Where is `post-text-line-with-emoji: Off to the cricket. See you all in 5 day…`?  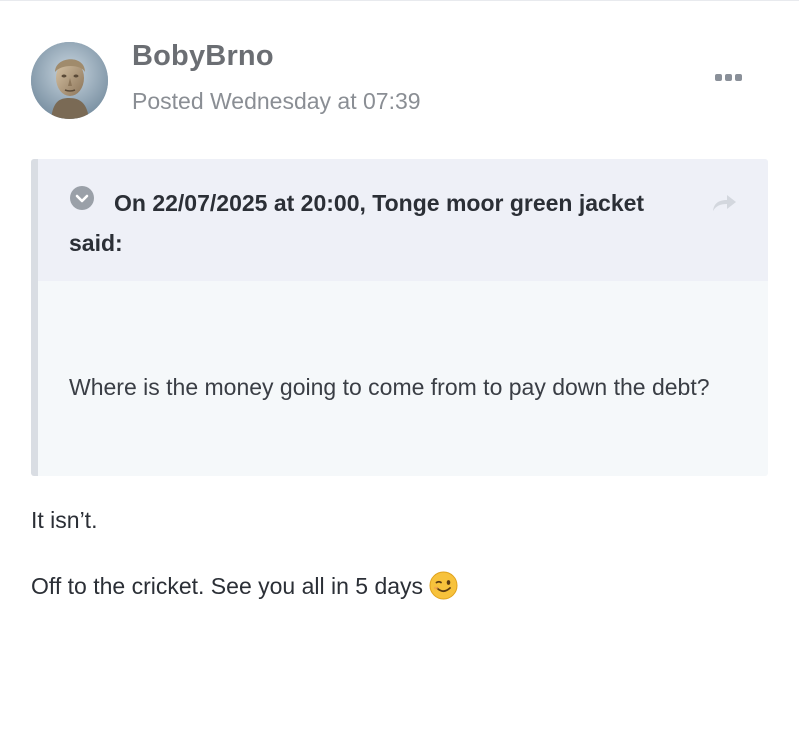 post-text-line-with-emoji: Off to the cricket. See you all in 5 day… is located at coordinates (244, 585).